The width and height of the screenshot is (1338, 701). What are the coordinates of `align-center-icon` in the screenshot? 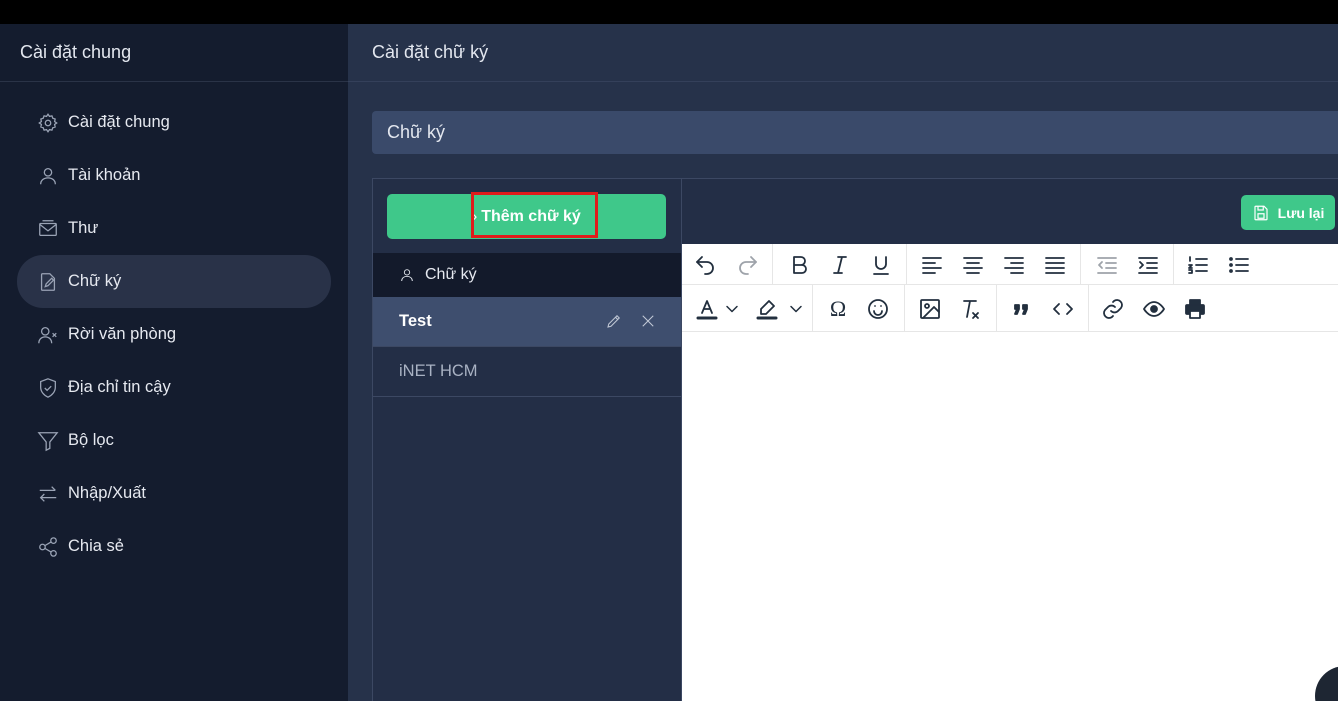 It's located at (973, 265).